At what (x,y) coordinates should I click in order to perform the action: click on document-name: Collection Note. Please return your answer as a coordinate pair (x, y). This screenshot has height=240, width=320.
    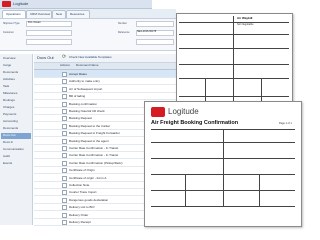
    Looking at the image, I should click on (79, 185).